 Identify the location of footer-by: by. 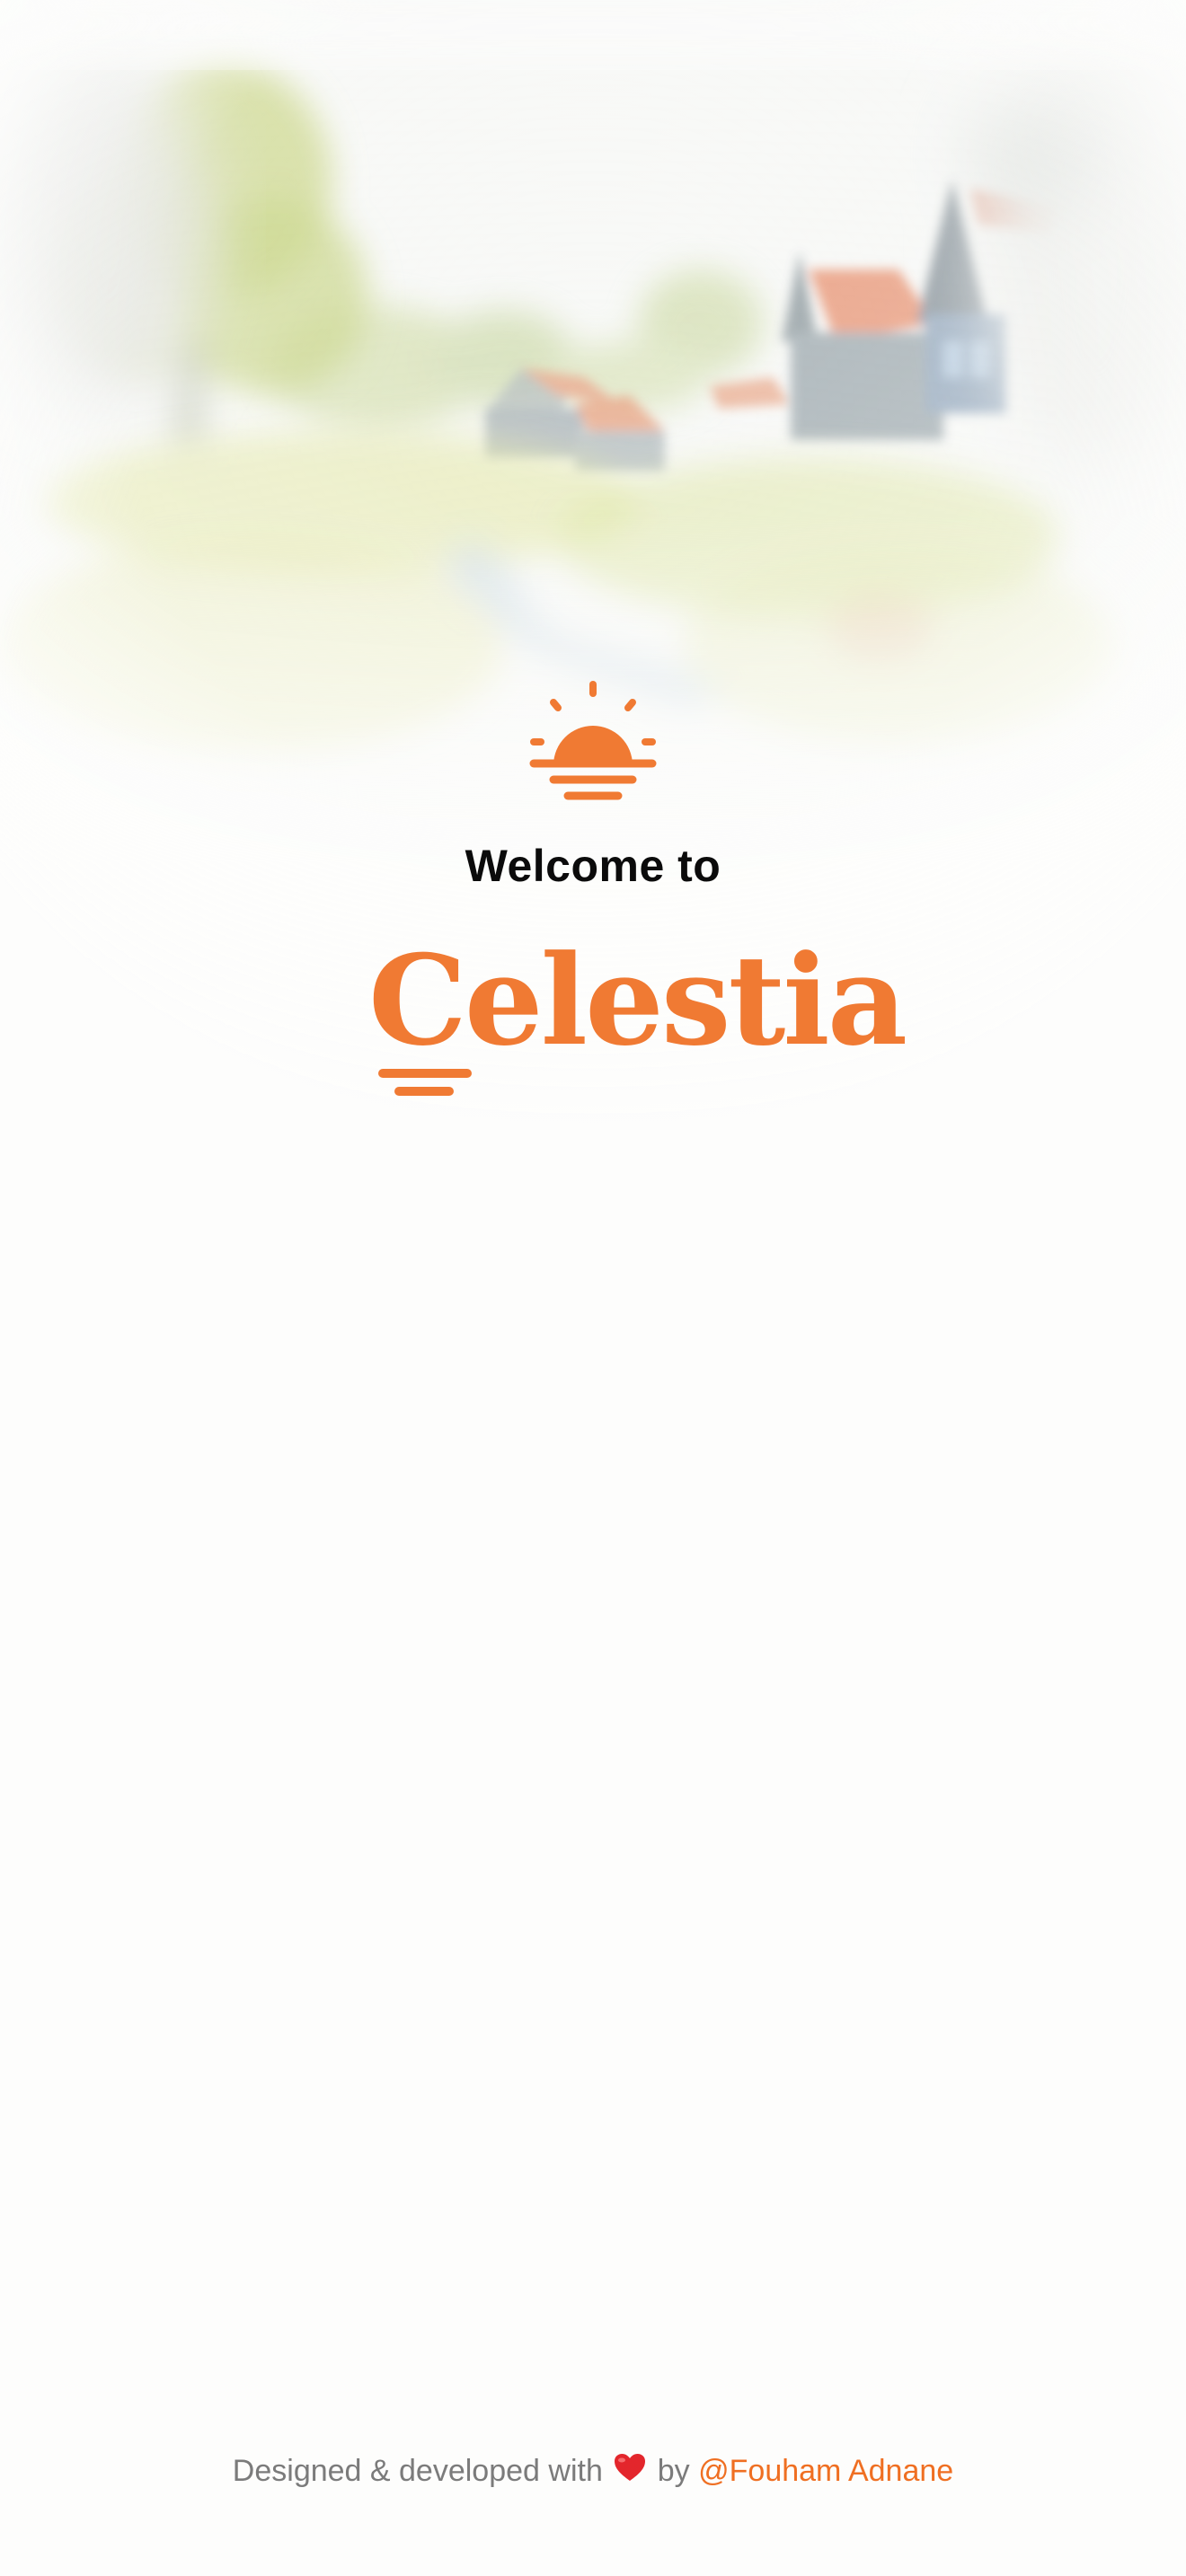
(673, 2471).